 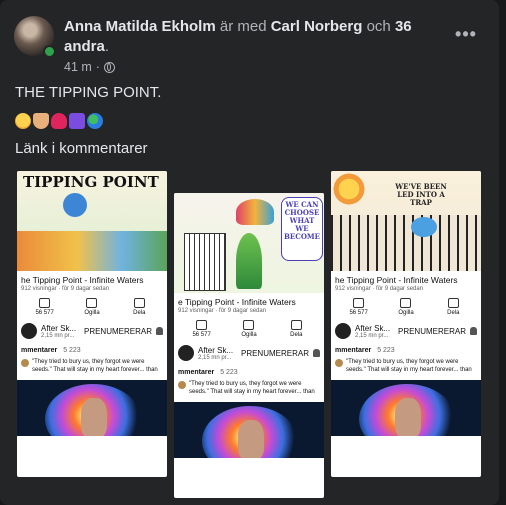 I want to click on plant-drawing, so click(x=249, y=261).